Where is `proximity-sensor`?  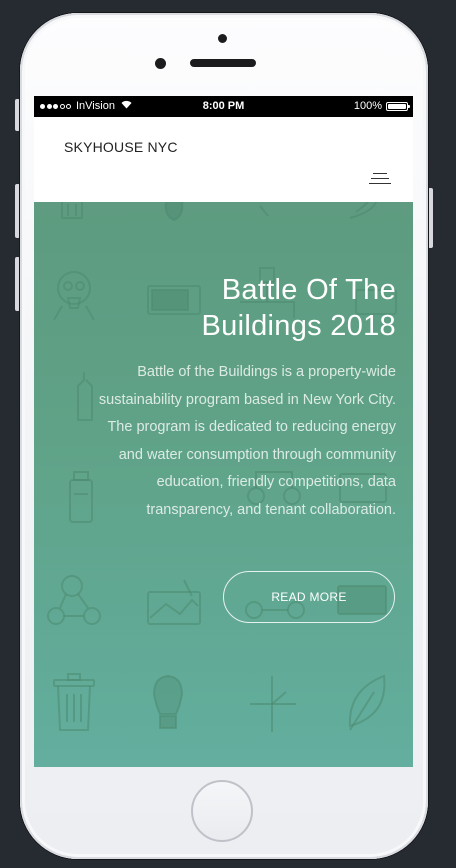 proximity-sensor is located at coordinates (222, 38).